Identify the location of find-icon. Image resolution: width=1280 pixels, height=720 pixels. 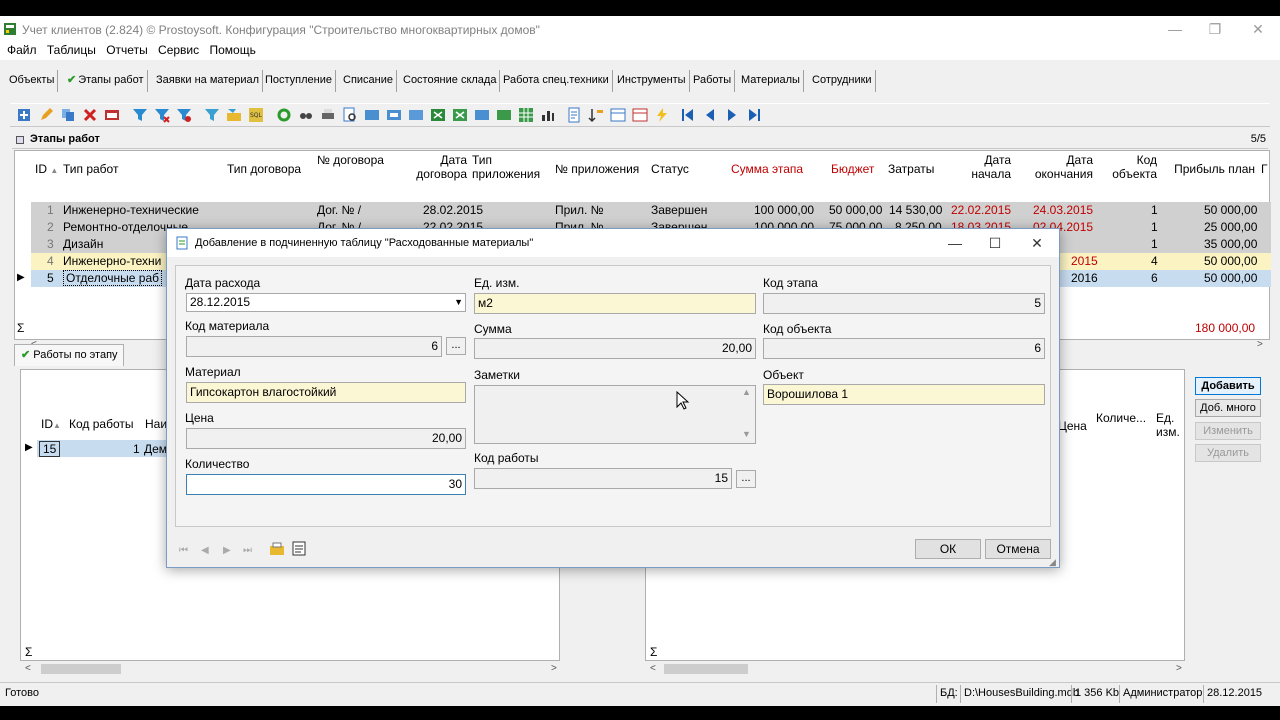
(306, 115).